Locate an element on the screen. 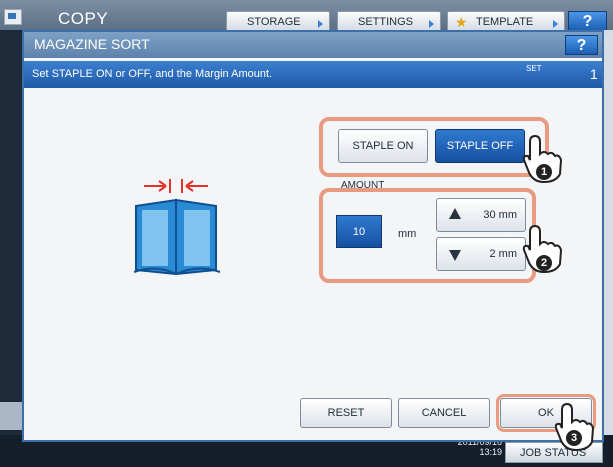  max-amount-label: 30 mm is located at coordinates (500, 215).